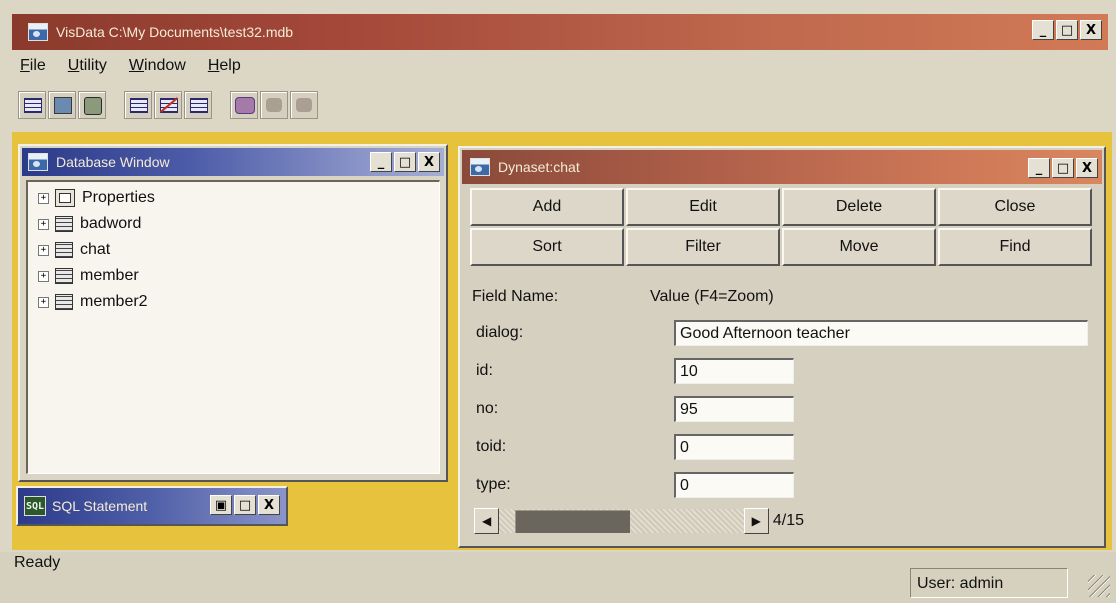 The width and height of the screenshot is (1116, 603). Describe the element at coordinates (480, 167) in the screenshot. I see `dynaset-window-icon` at that location.